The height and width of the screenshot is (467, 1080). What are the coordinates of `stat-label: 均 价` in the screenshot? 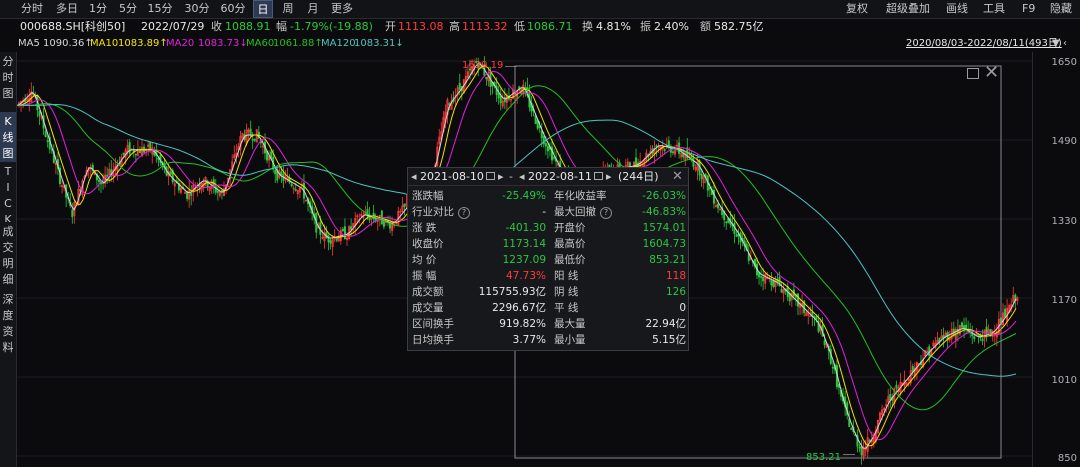 It's located at (424, 260).